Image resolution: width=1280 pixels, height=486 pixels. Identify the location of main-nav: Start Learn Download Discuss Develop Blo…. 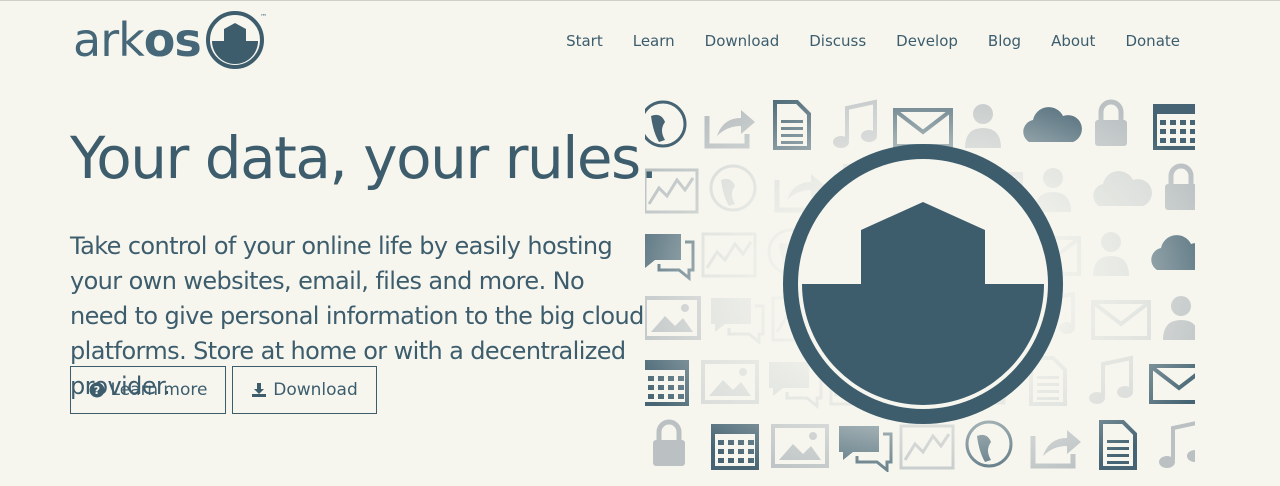
(873, 41).